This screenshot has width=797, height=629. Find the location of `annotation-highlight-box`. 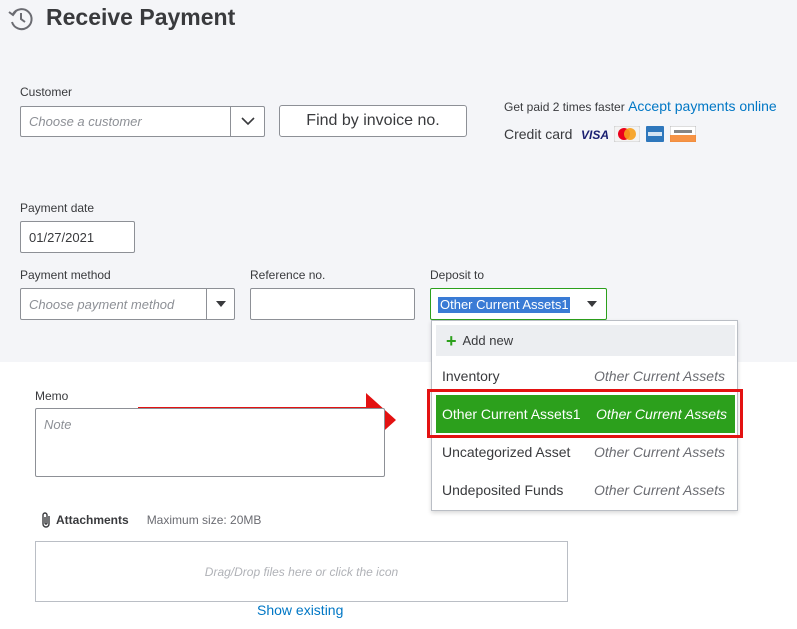

annotation-highlight-box is located at coordinates (585, 413).